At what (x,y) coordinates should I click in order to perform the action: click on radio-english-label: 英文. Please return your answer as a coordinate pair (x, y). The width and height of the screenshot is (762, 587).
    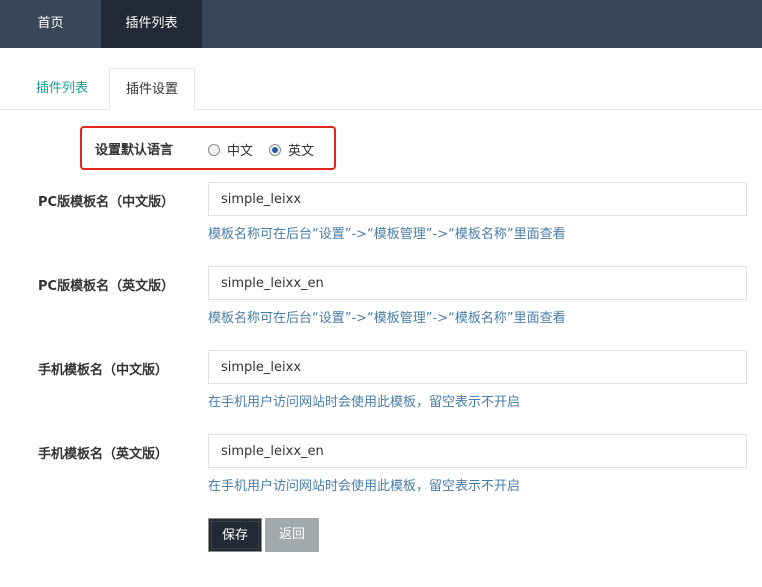
    Looking at the image, I should click on (301, 151).